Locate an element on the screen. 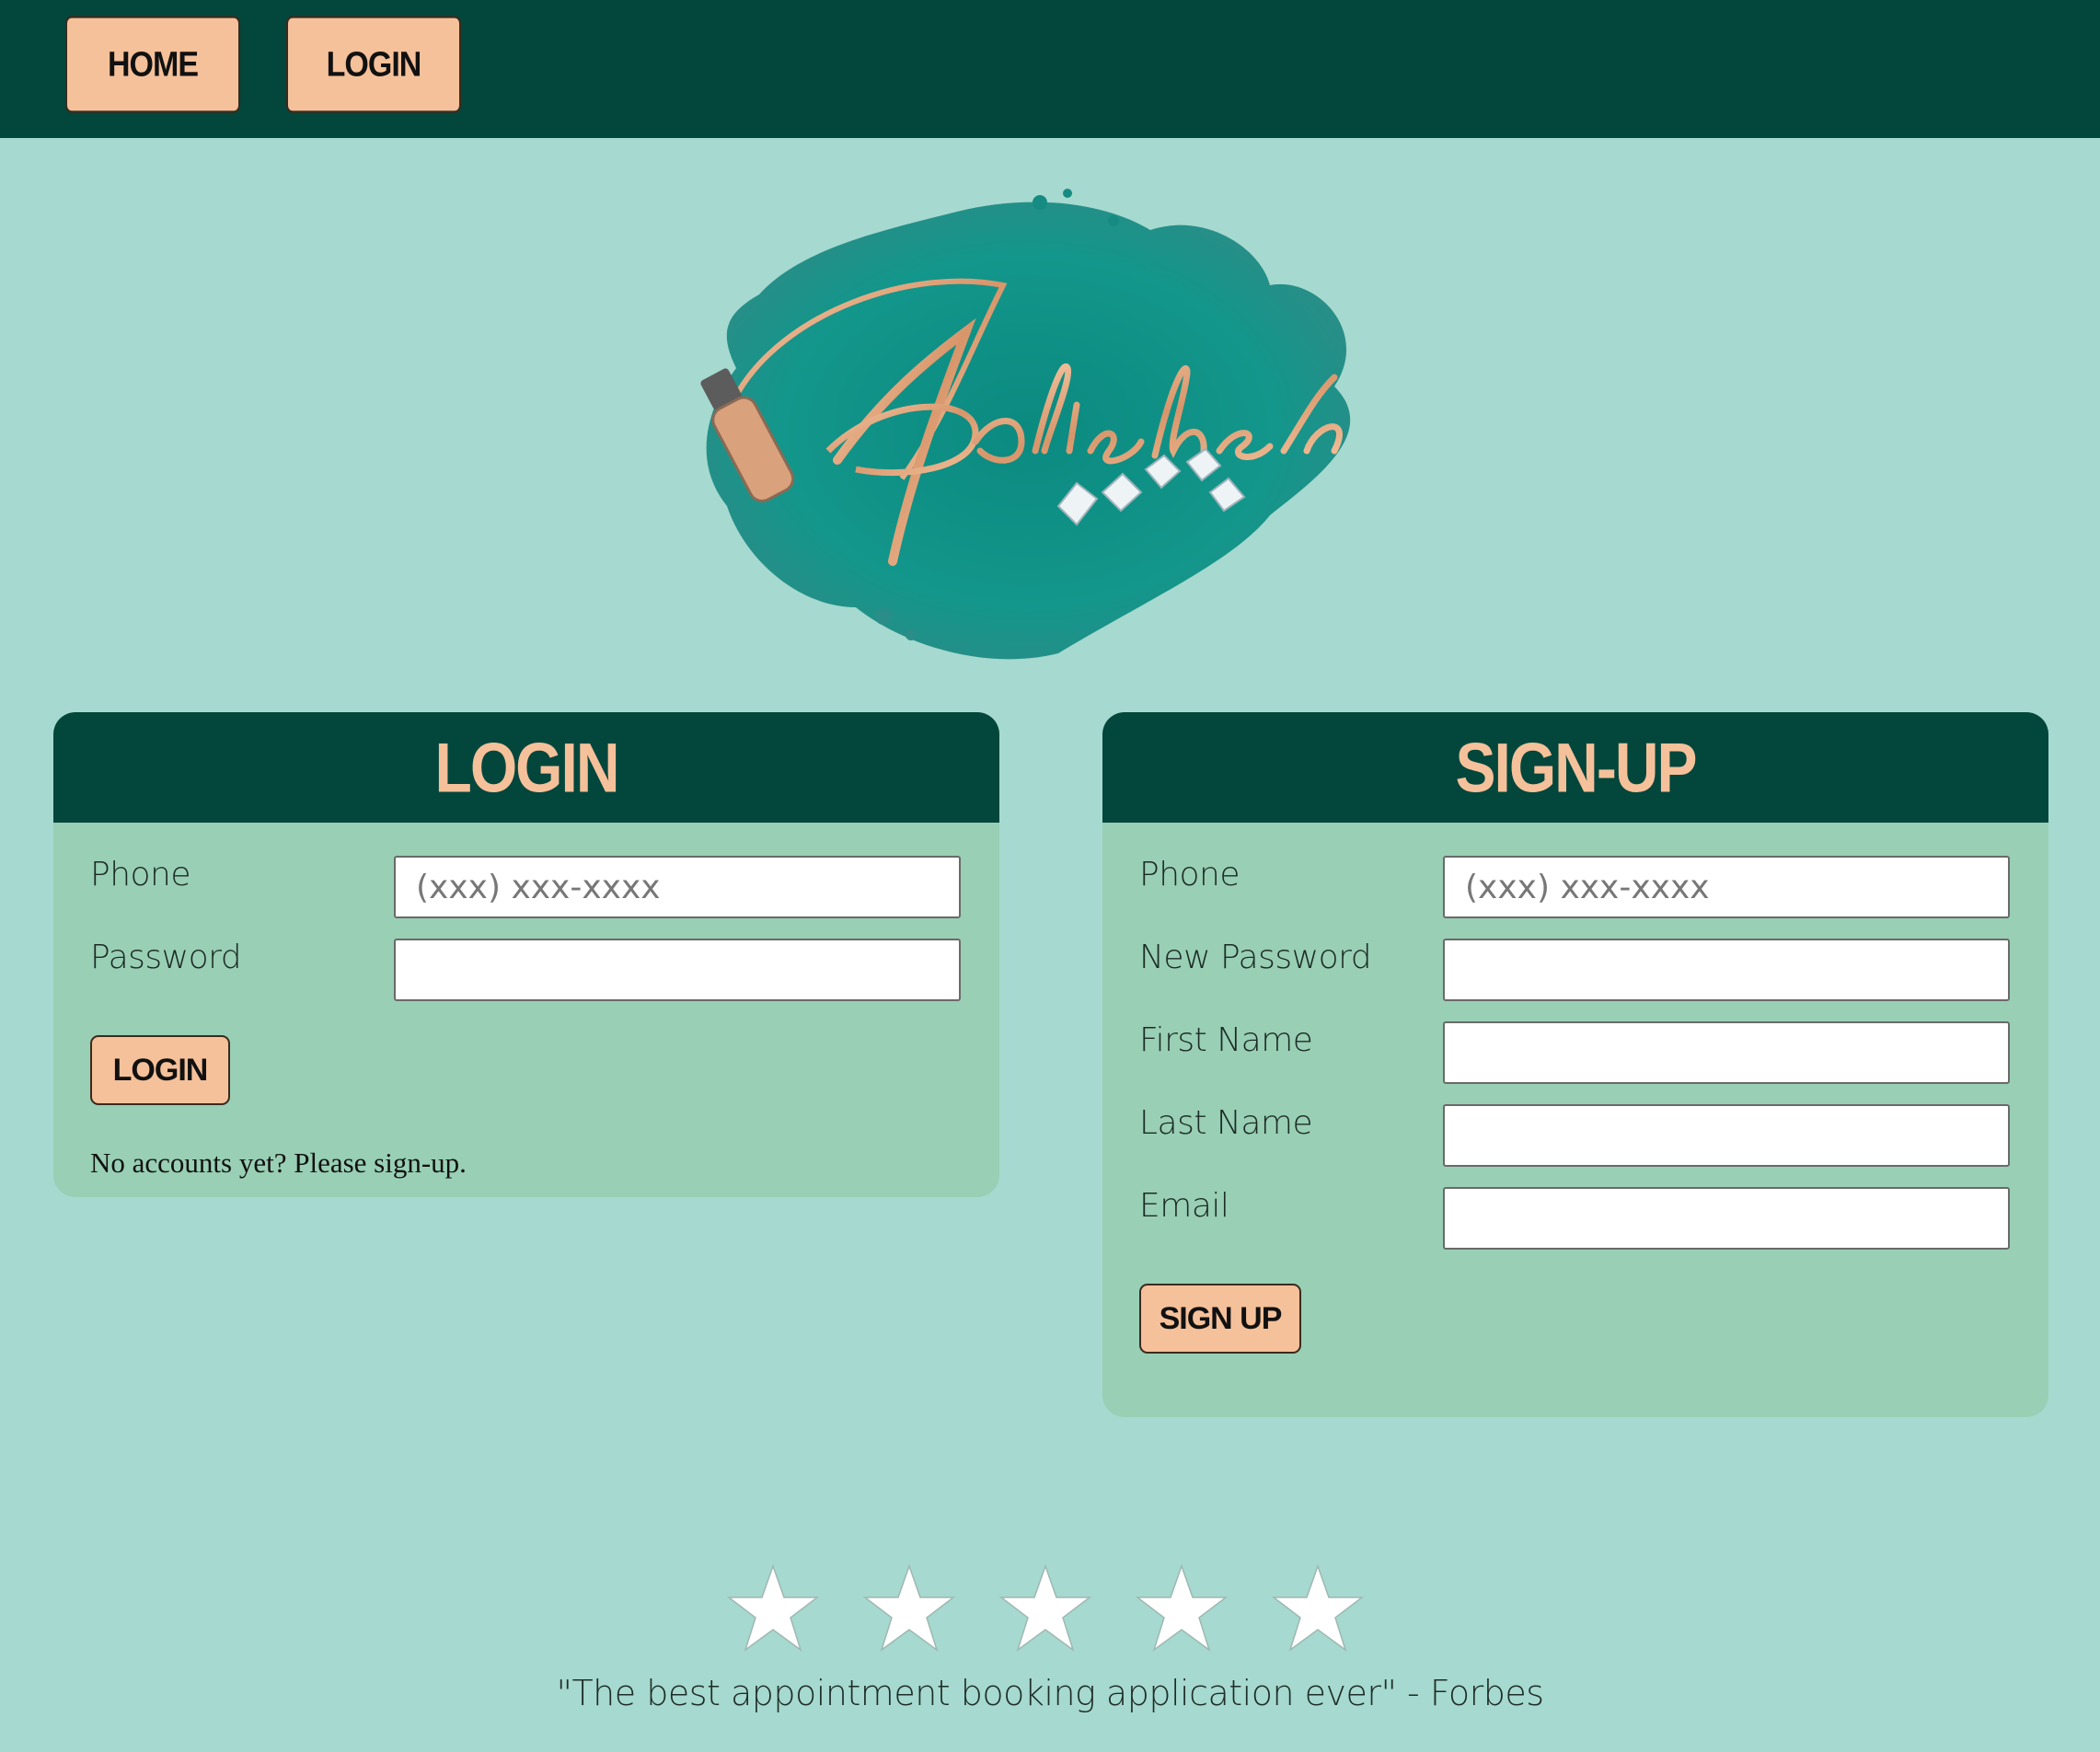  rating-stars is located at coordinates (1049, 1611).